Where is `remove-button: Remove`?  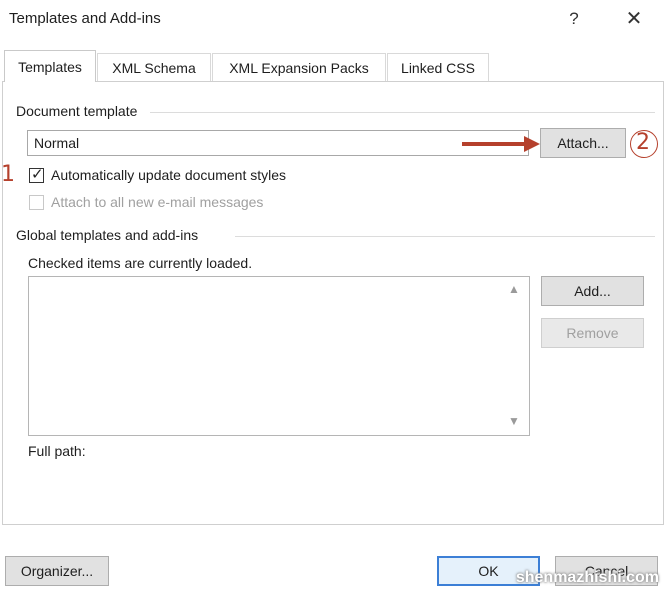
remove-button: Remove is located at coordinates (592, 333).